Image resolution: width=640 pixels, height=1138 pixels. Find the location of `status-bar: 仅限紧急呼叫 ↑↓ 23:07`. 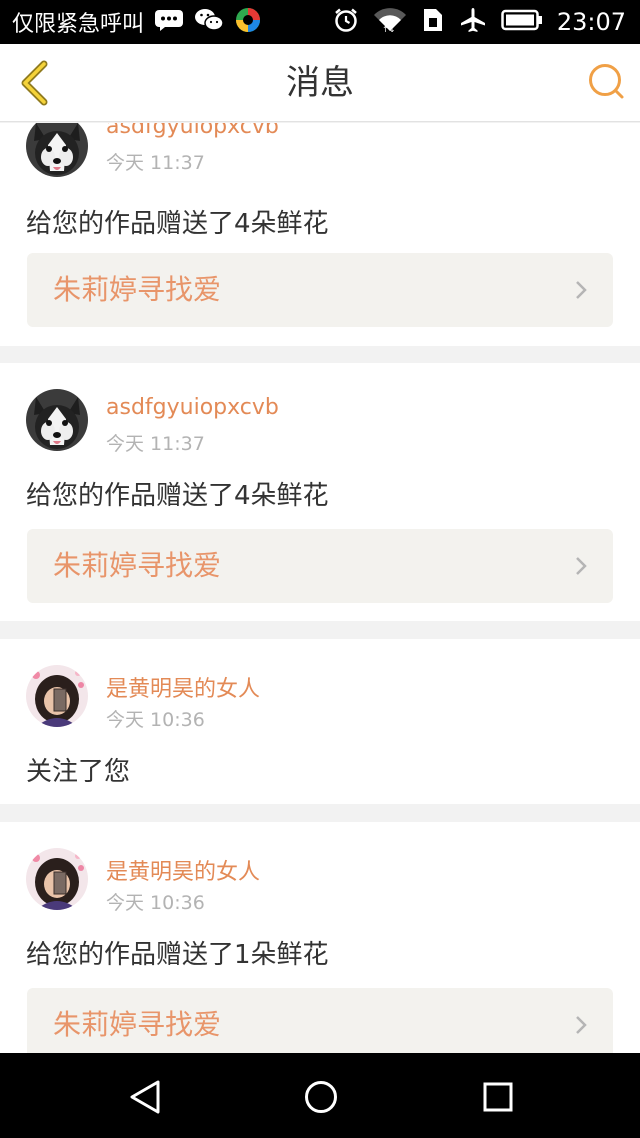

status-bar: 仅限紧急呼叫 ↑↓ 23:07 is located at coordinates (320, 22).